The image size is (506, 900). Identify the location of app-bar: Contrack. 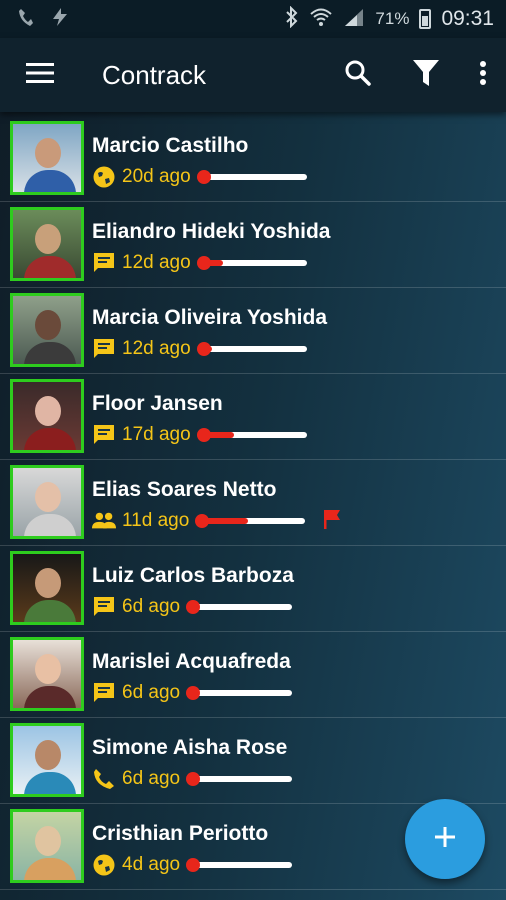
(253, 75).